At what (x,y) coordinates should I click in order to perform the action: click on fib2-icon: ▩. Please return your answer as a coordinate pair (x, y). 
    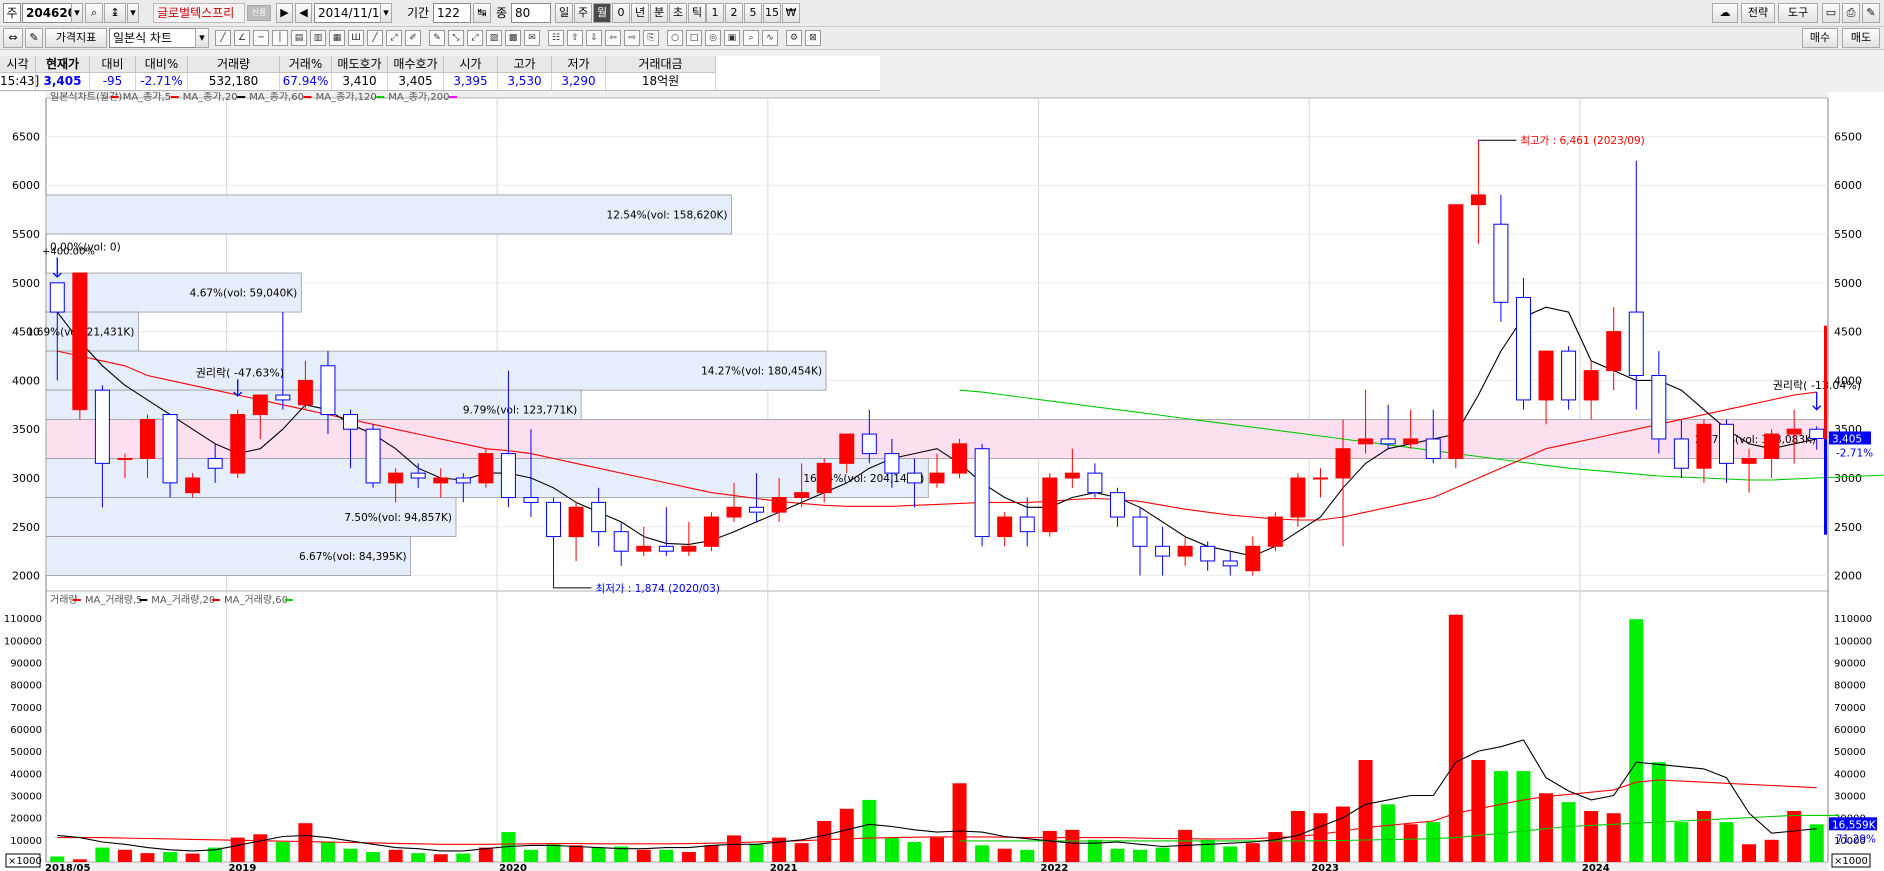
    Looking at the image, I should click on (513, 38).